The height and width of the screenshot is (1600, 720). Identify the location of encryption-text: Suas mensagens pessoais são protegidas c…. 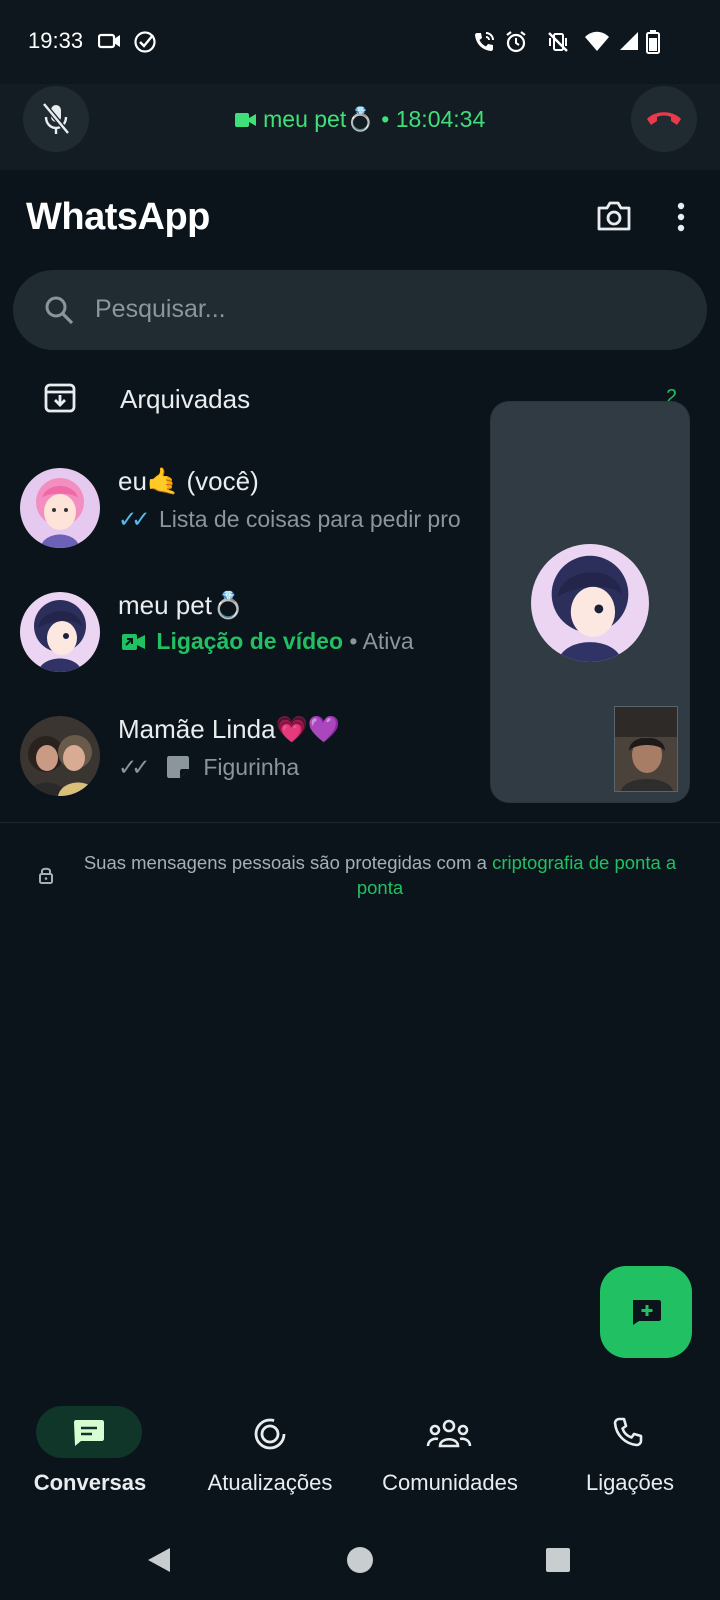
(288, 862).